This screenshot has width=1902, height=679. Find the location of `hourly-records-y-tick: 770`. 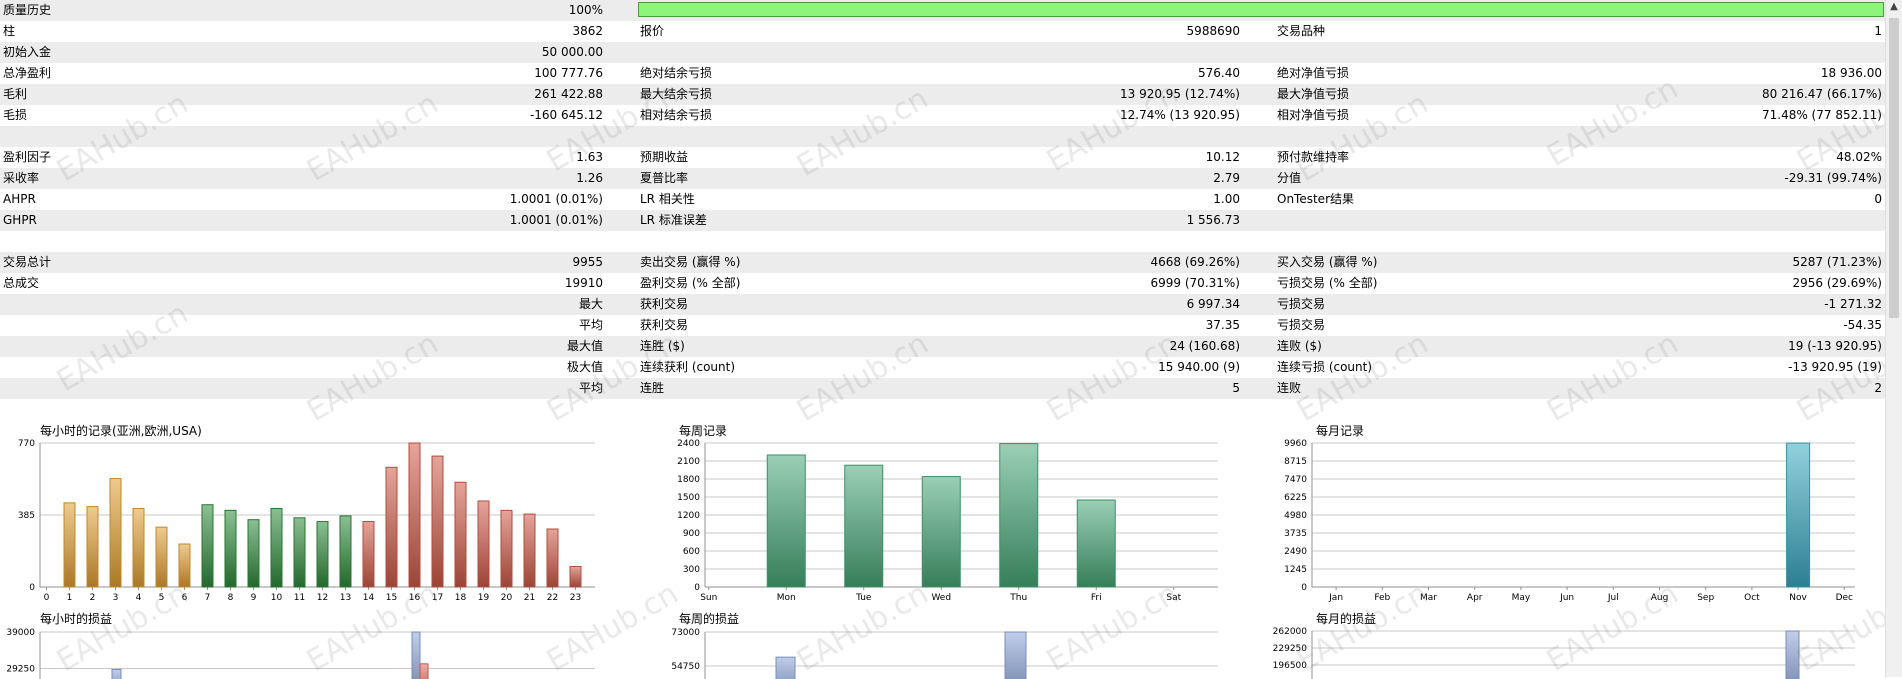

hourly-records-y-tick: 770 is located at coordinates (26, 444).